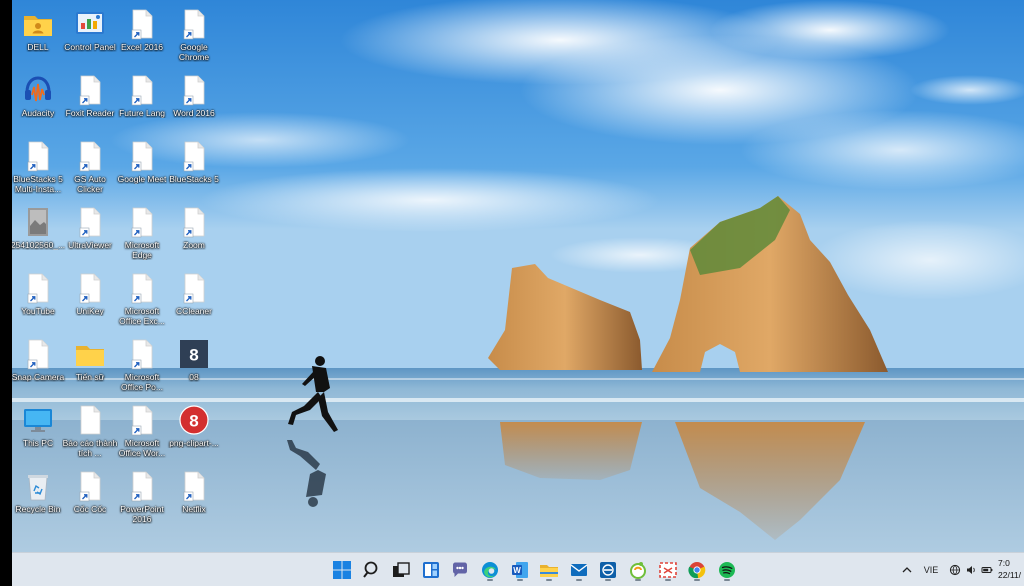 This screenshot has height=586, width=1024. What do you see at coordinates (194, 233) in the screenshot?
I see `desktop-icon: Zoom` at bounding box center [194, 233].